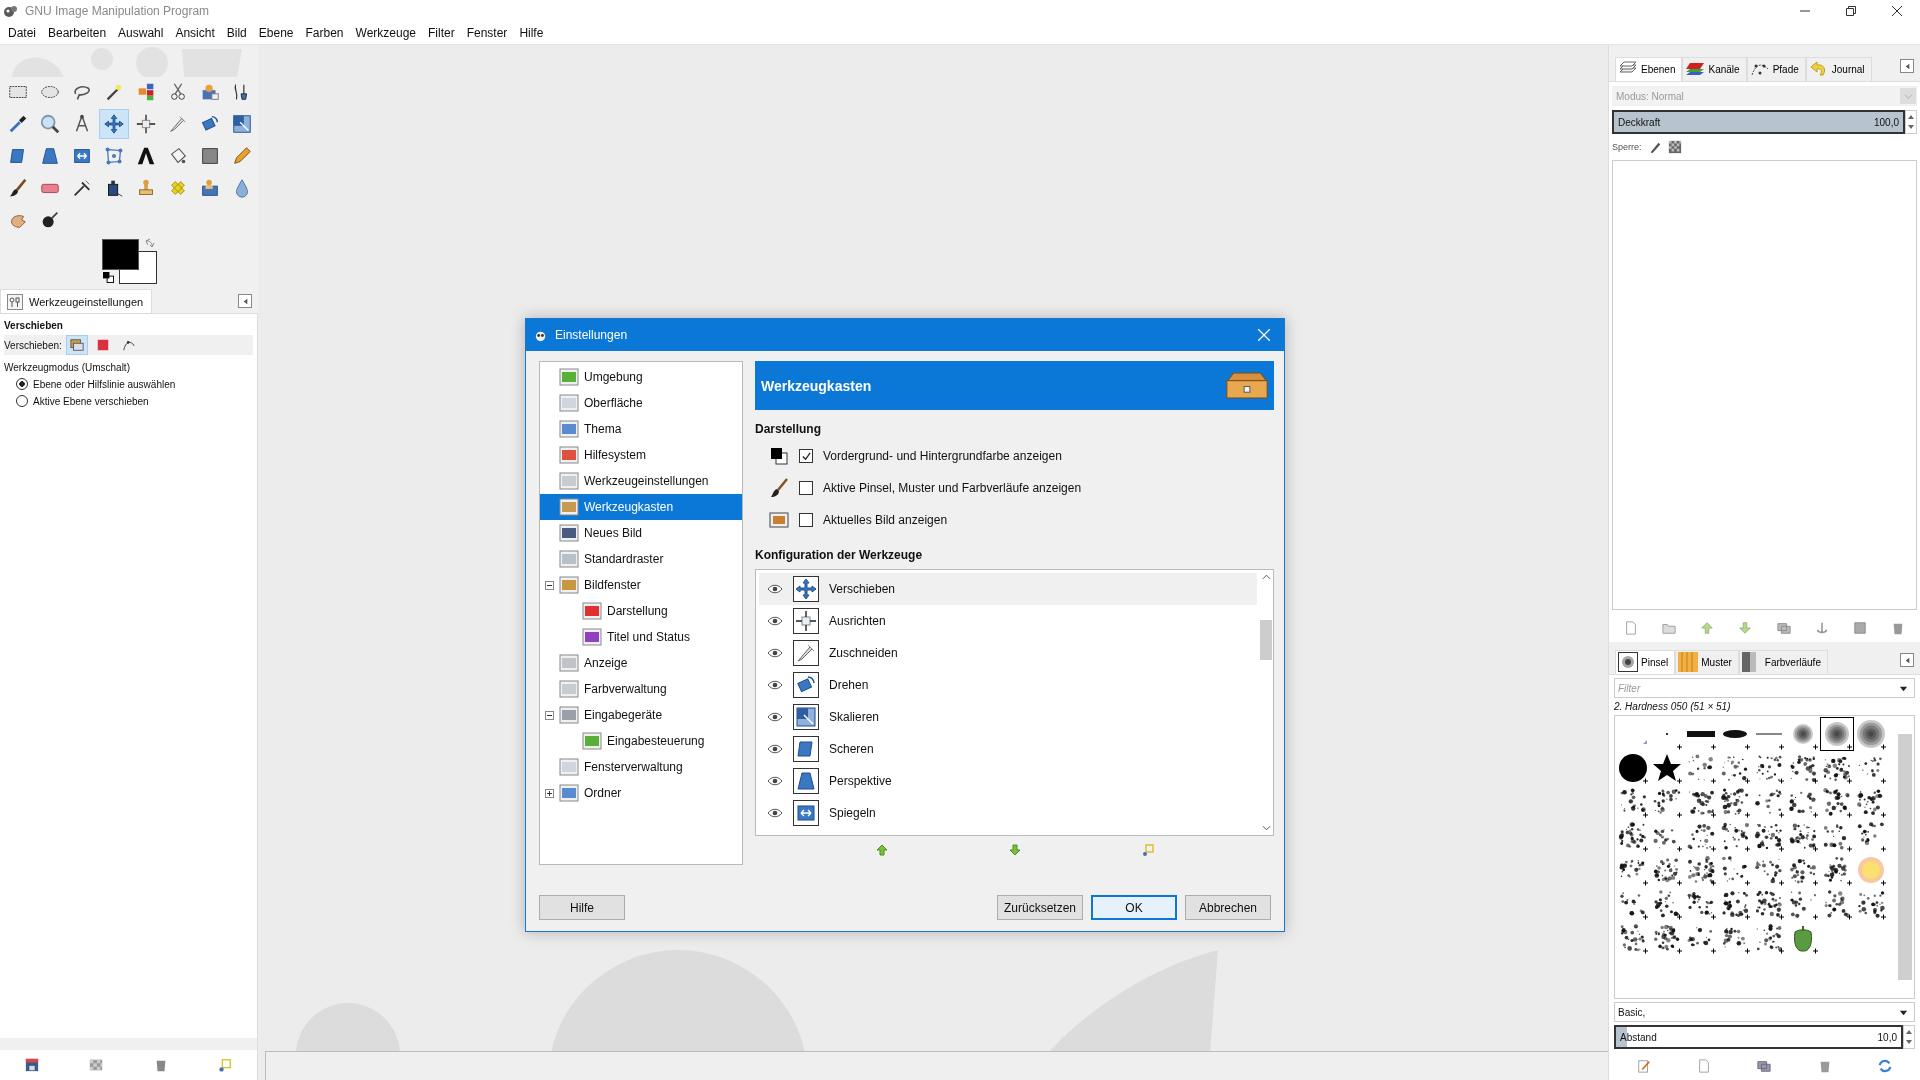  What do you see at coordinates (641, 689) in the screenshot?
I see `category-item: Farbverwaltung` at bounding box center [641, 689].